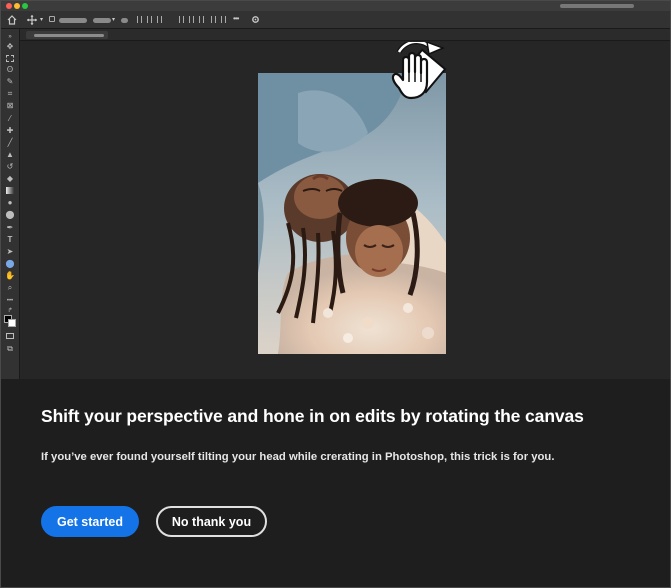 Image resolution: width=671 pixels, height=588 pixels. What do you see at coordinates (32, 20) in the screenshot?
I see `move-tool-icon` at bounding box center [32, 20].